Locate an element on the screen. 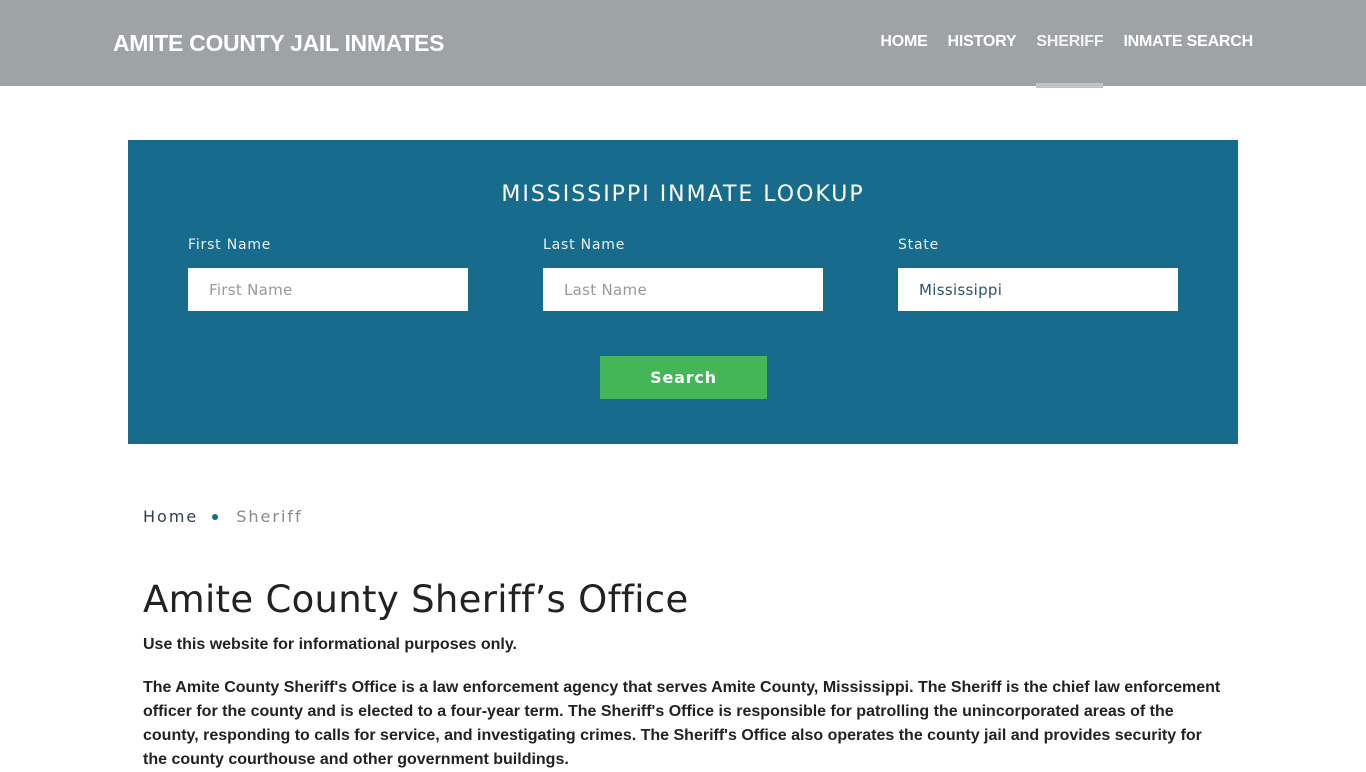  first-name-input is located at coordinates (328, 289).